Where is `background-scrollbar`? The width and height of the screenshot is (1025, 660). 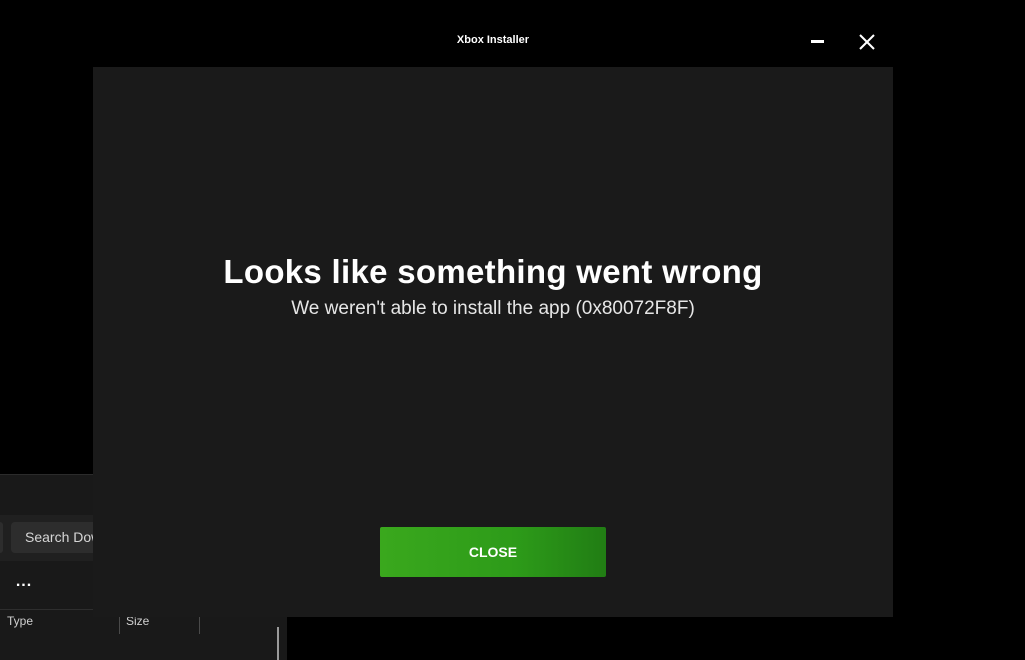 background-scrollbar is located at coordinates (278, 643).